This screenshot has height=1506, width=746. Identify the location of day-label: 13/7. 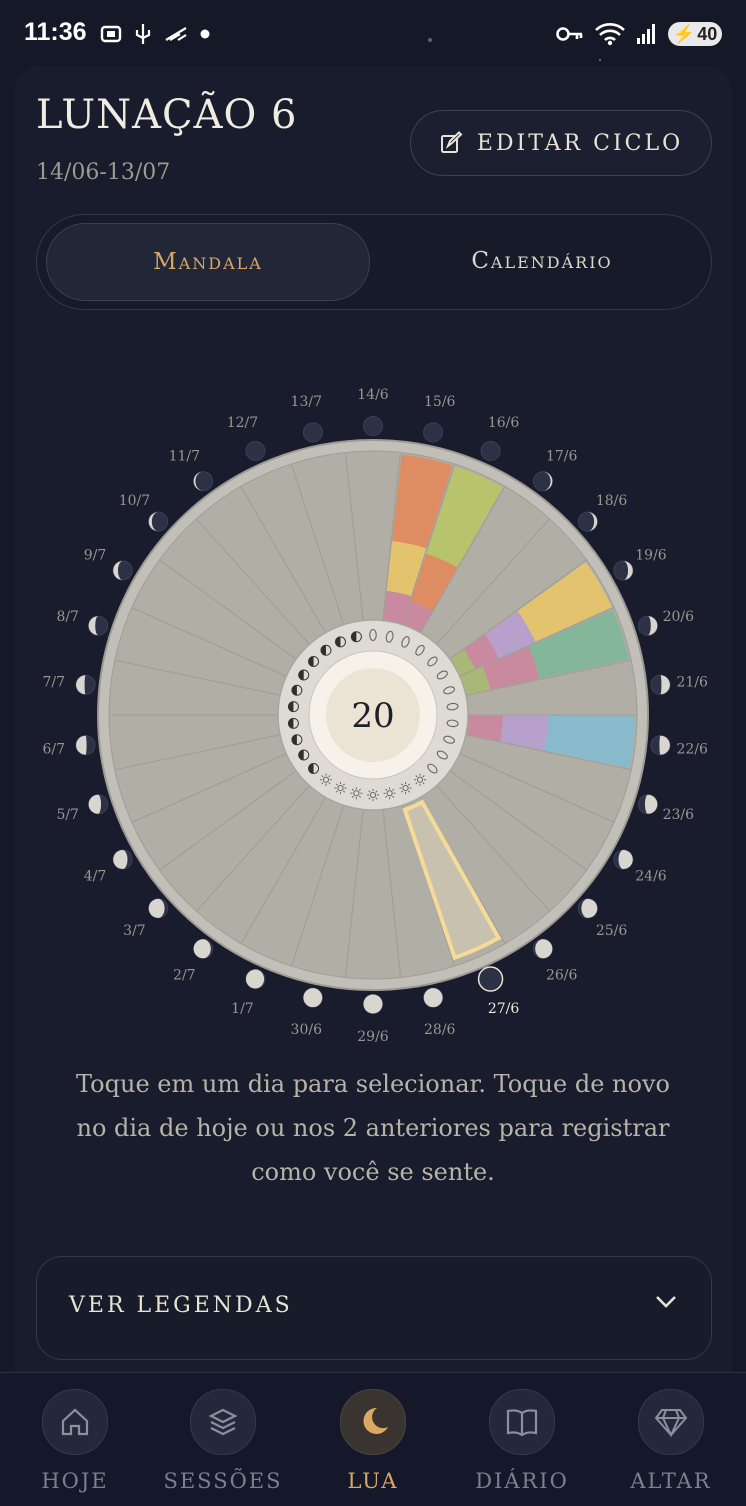
(306, 402).